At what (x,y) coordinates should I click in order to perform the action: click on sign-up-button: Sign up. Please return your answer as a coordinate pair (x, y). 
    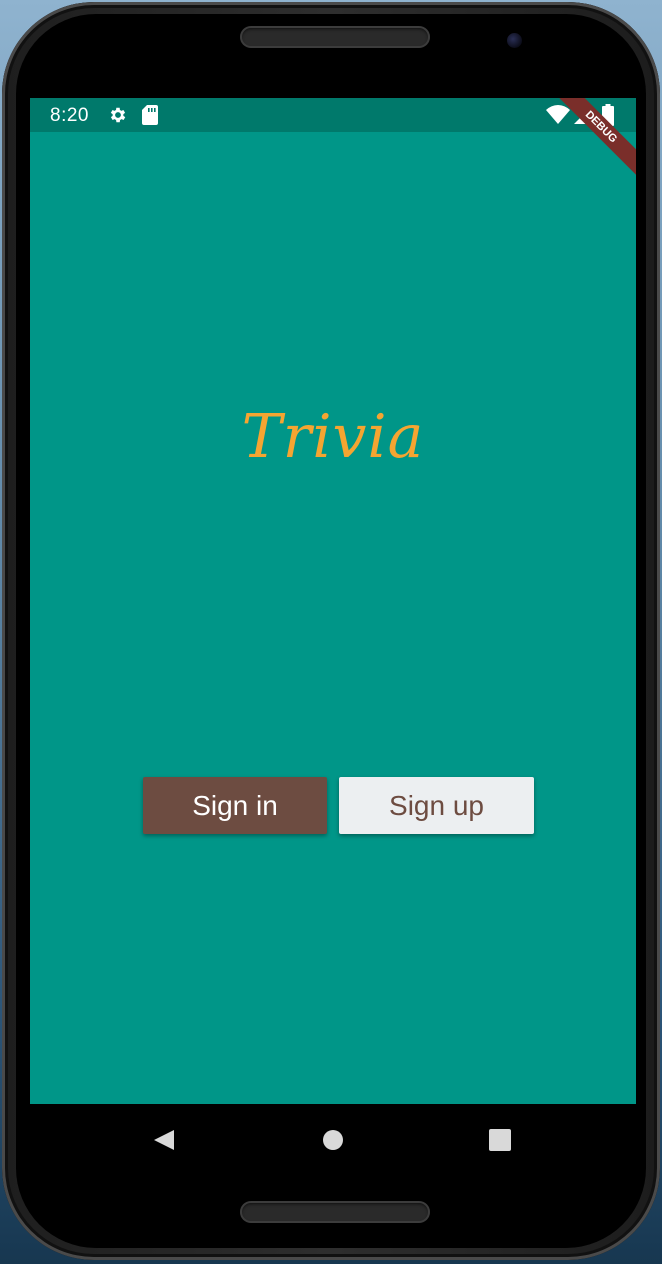
    Looking at the image, I should click on (436, 805).